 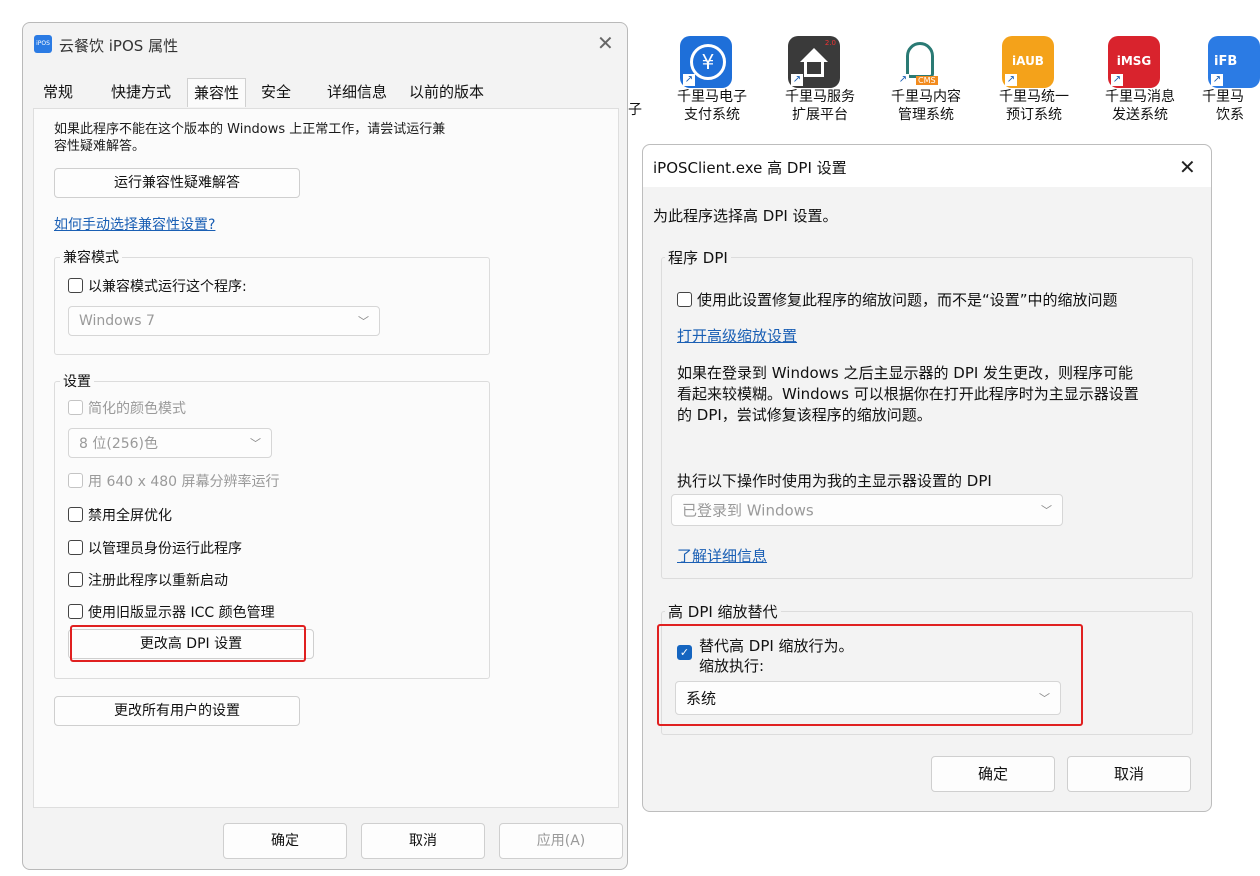 What do you see at coordinates (635, 110) in the screenshot?
I see `partial-desktop-label: 子` at bounding box center [635, 110].